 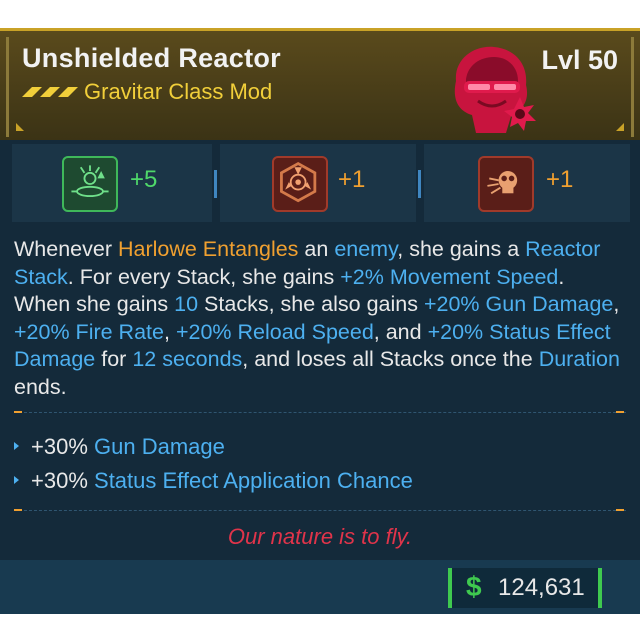 I want to click on price-value: 124,631, so click(x=541, y=587).